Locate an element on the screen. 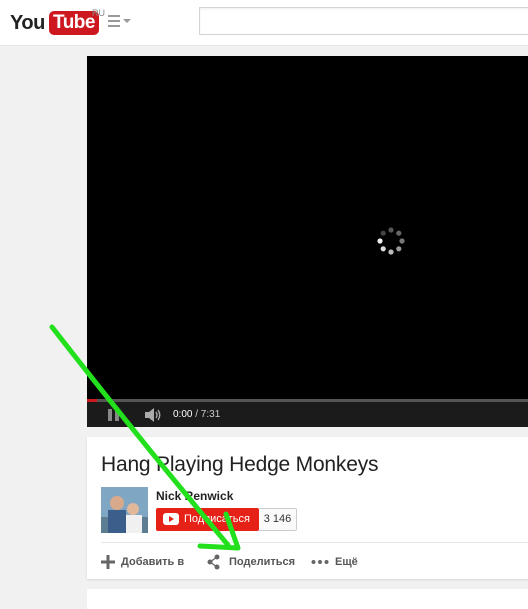  logo-you-text: You is located at coordinates (27, 23).